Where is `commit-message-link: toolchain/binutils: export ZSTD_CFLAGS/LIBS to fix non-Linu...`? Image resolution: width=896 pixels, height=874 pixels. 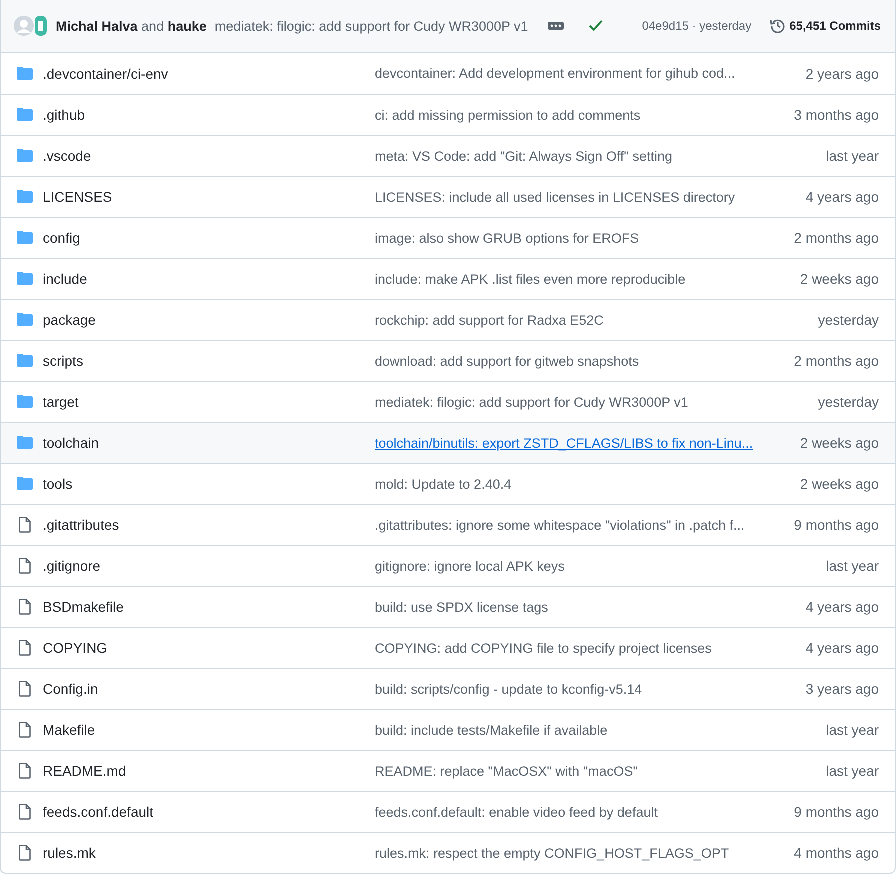 commit-message-link: toolchain/binutils: export ZSTD_CFLAGS/LIBS to fix non-Linu... is located at coordinates (564, 443).